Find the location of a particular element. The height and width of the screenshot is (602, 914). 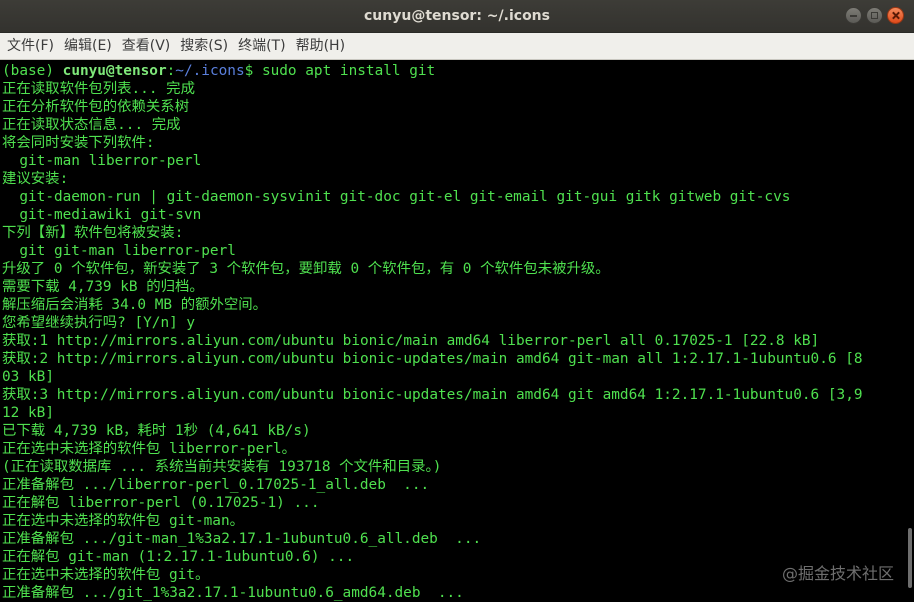

output-line: git-mediawiki git-svn is located at coordinates (102, 215).